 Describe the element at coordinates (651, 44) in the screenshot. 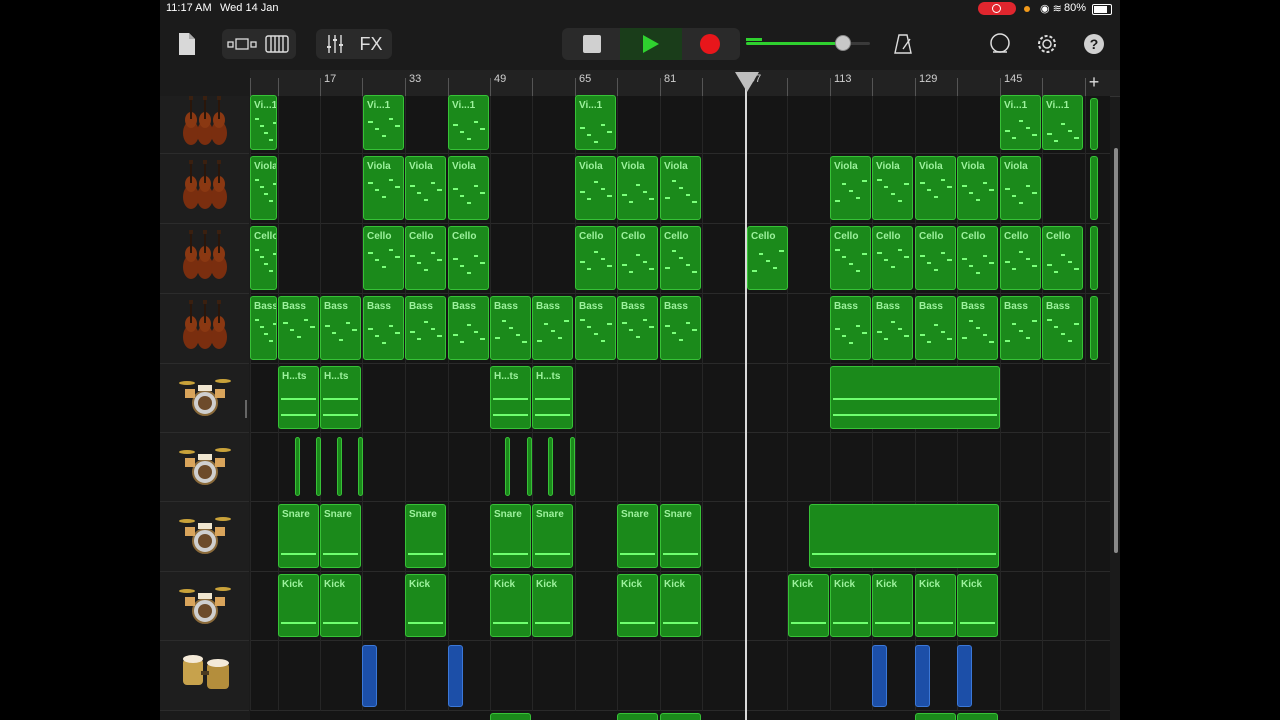

I see `play-icon` at that location.